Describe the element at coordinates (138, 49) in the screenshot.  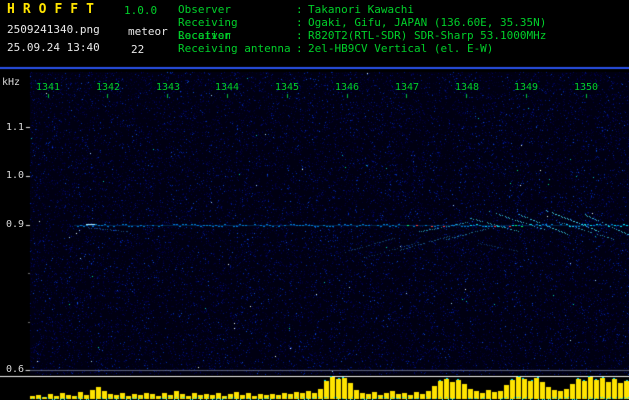
I see `echo-count-label: 22` at that location.